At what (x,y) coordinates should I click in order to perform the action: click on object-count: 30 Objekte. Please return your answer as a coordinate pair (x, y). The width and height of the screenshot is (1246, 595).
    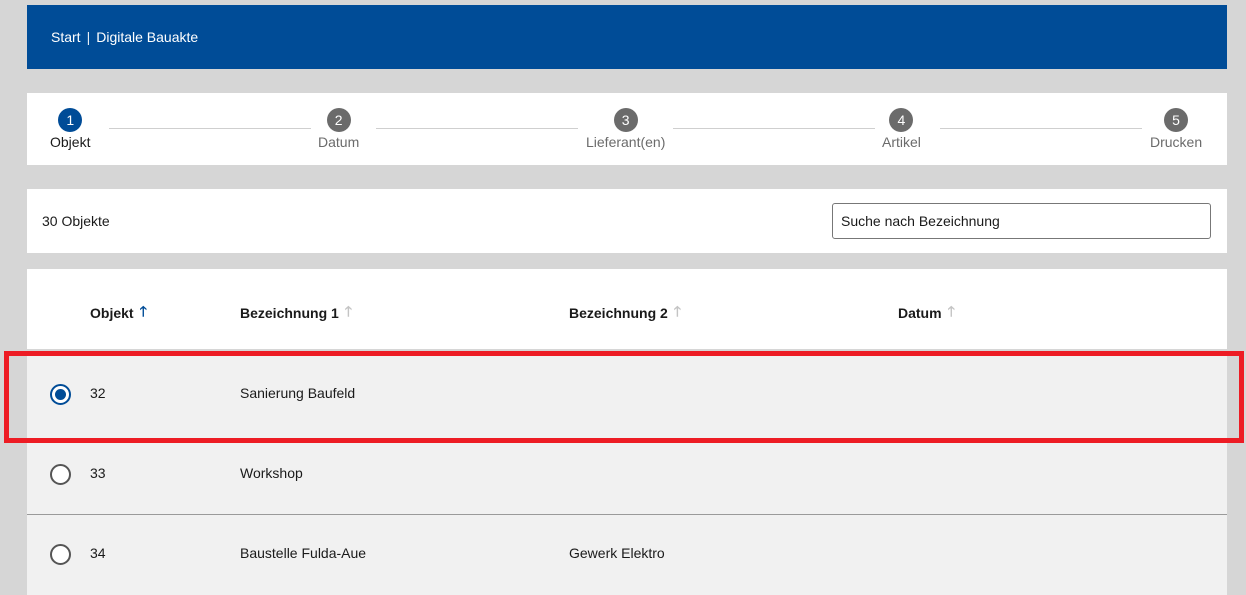
    Looking at the image, I should click on (76, 221).